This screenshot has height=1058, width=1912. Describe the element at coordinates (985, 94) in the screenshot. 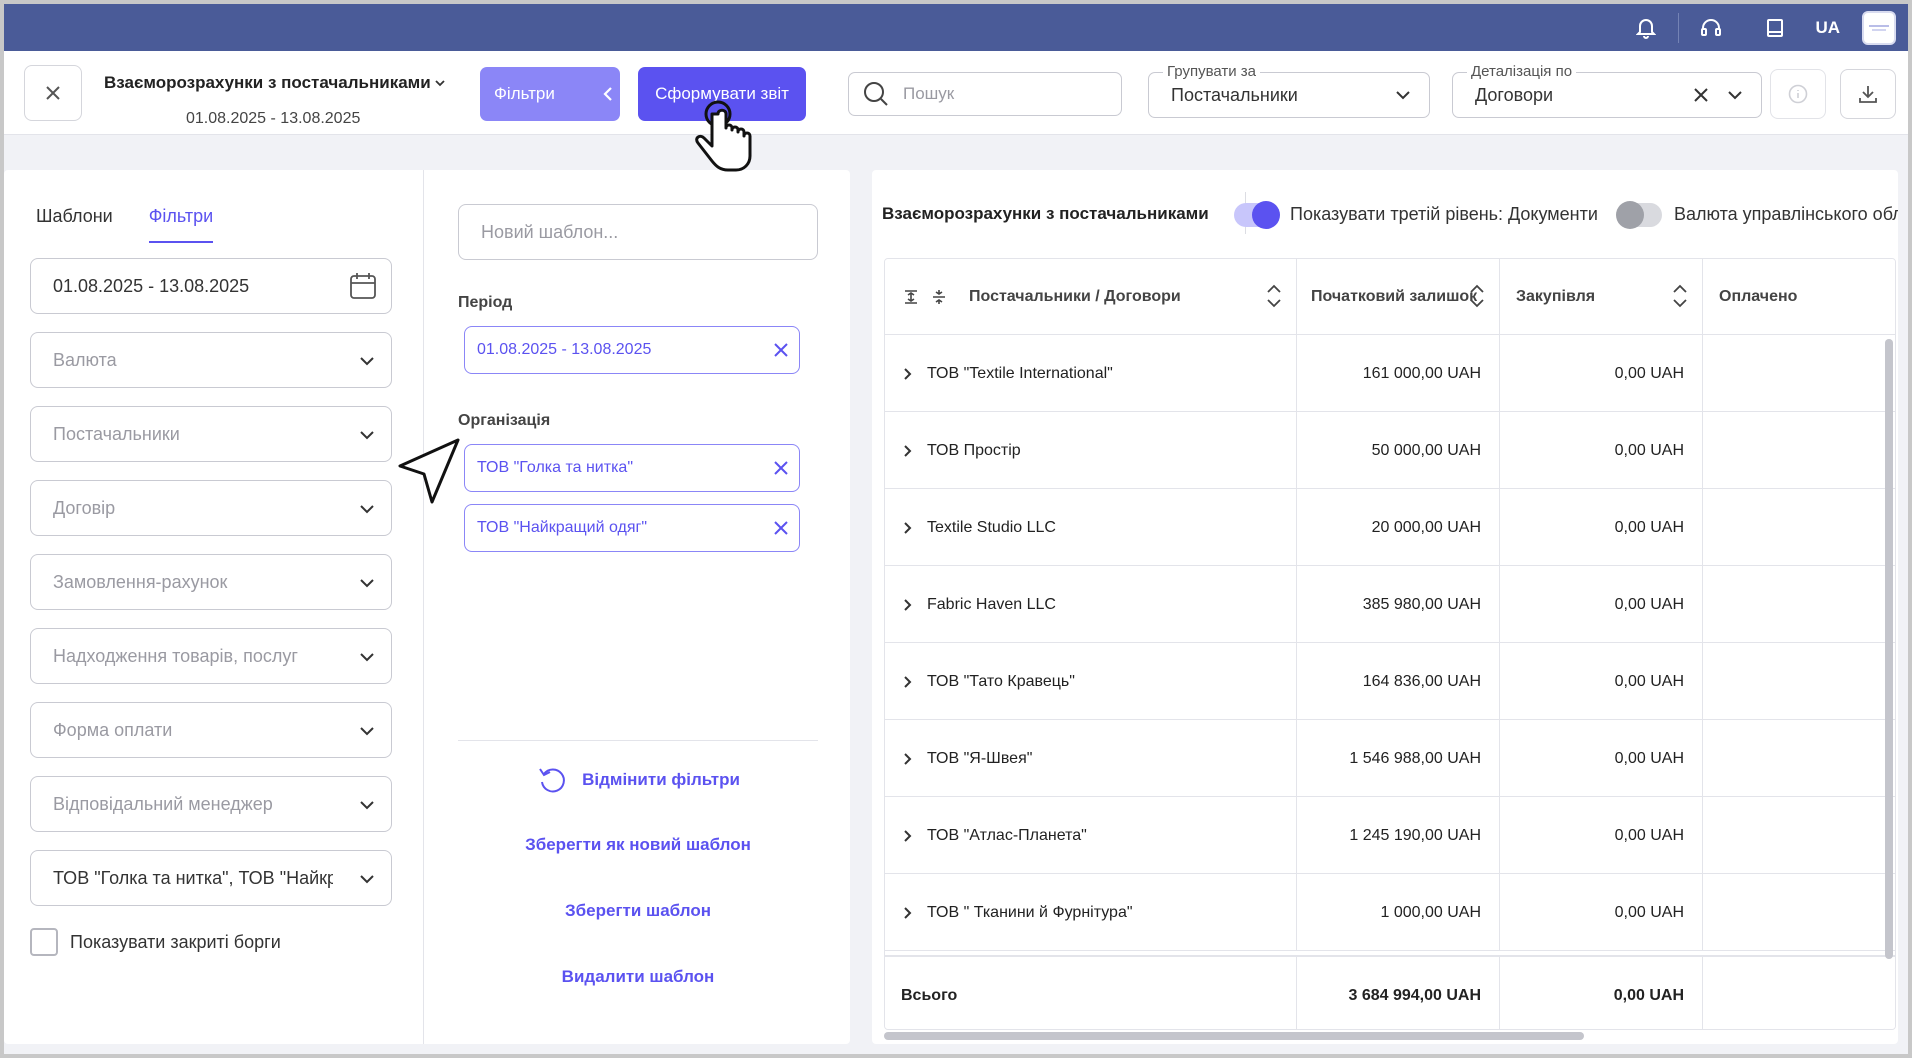

I see `search-input: Пошук` at that location.